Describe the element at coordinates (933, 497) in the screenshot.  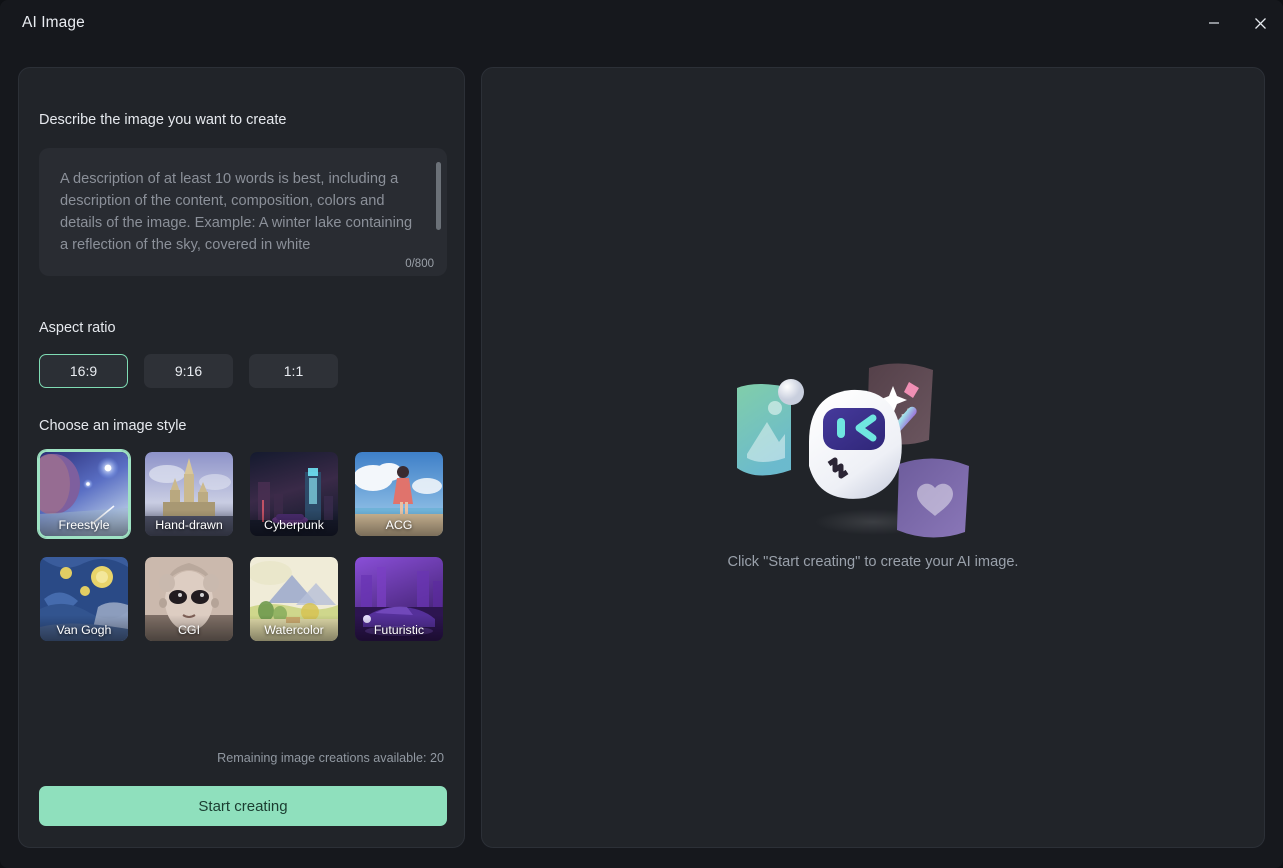
I see `heart-card` at that location.